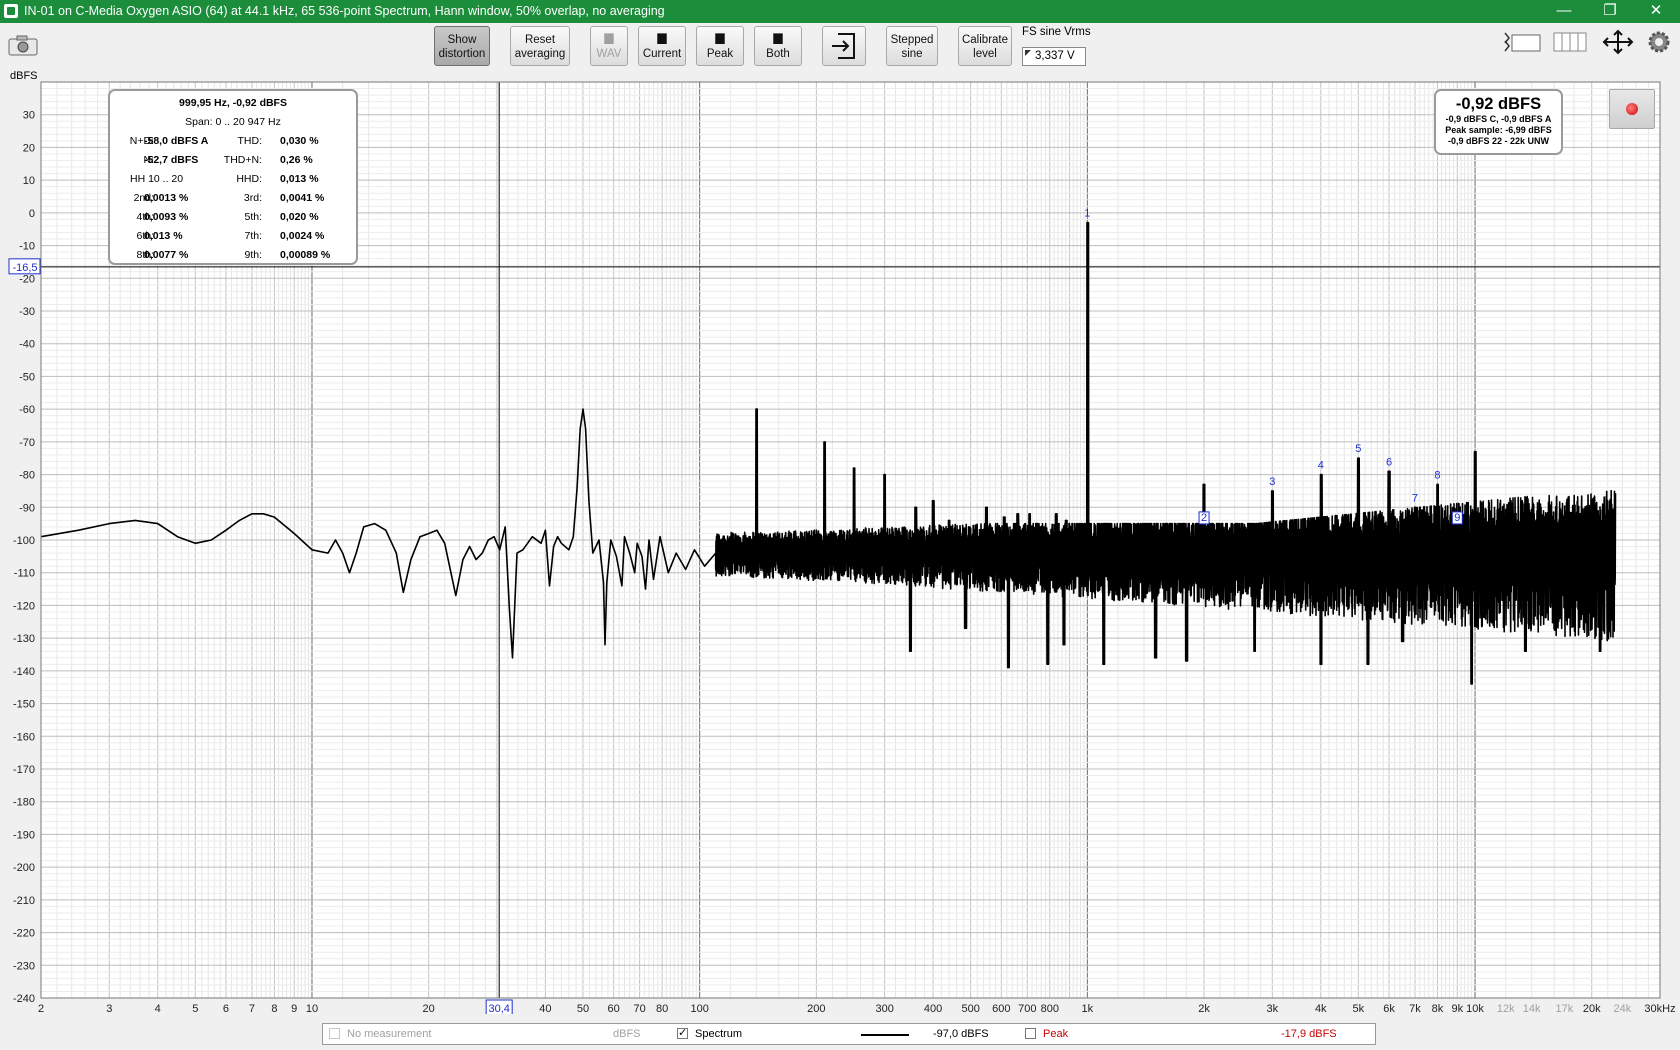 This screenshot has height=1050, width=1680. I want to click on stats-label-5-2: 7th:, so click(253, 236).